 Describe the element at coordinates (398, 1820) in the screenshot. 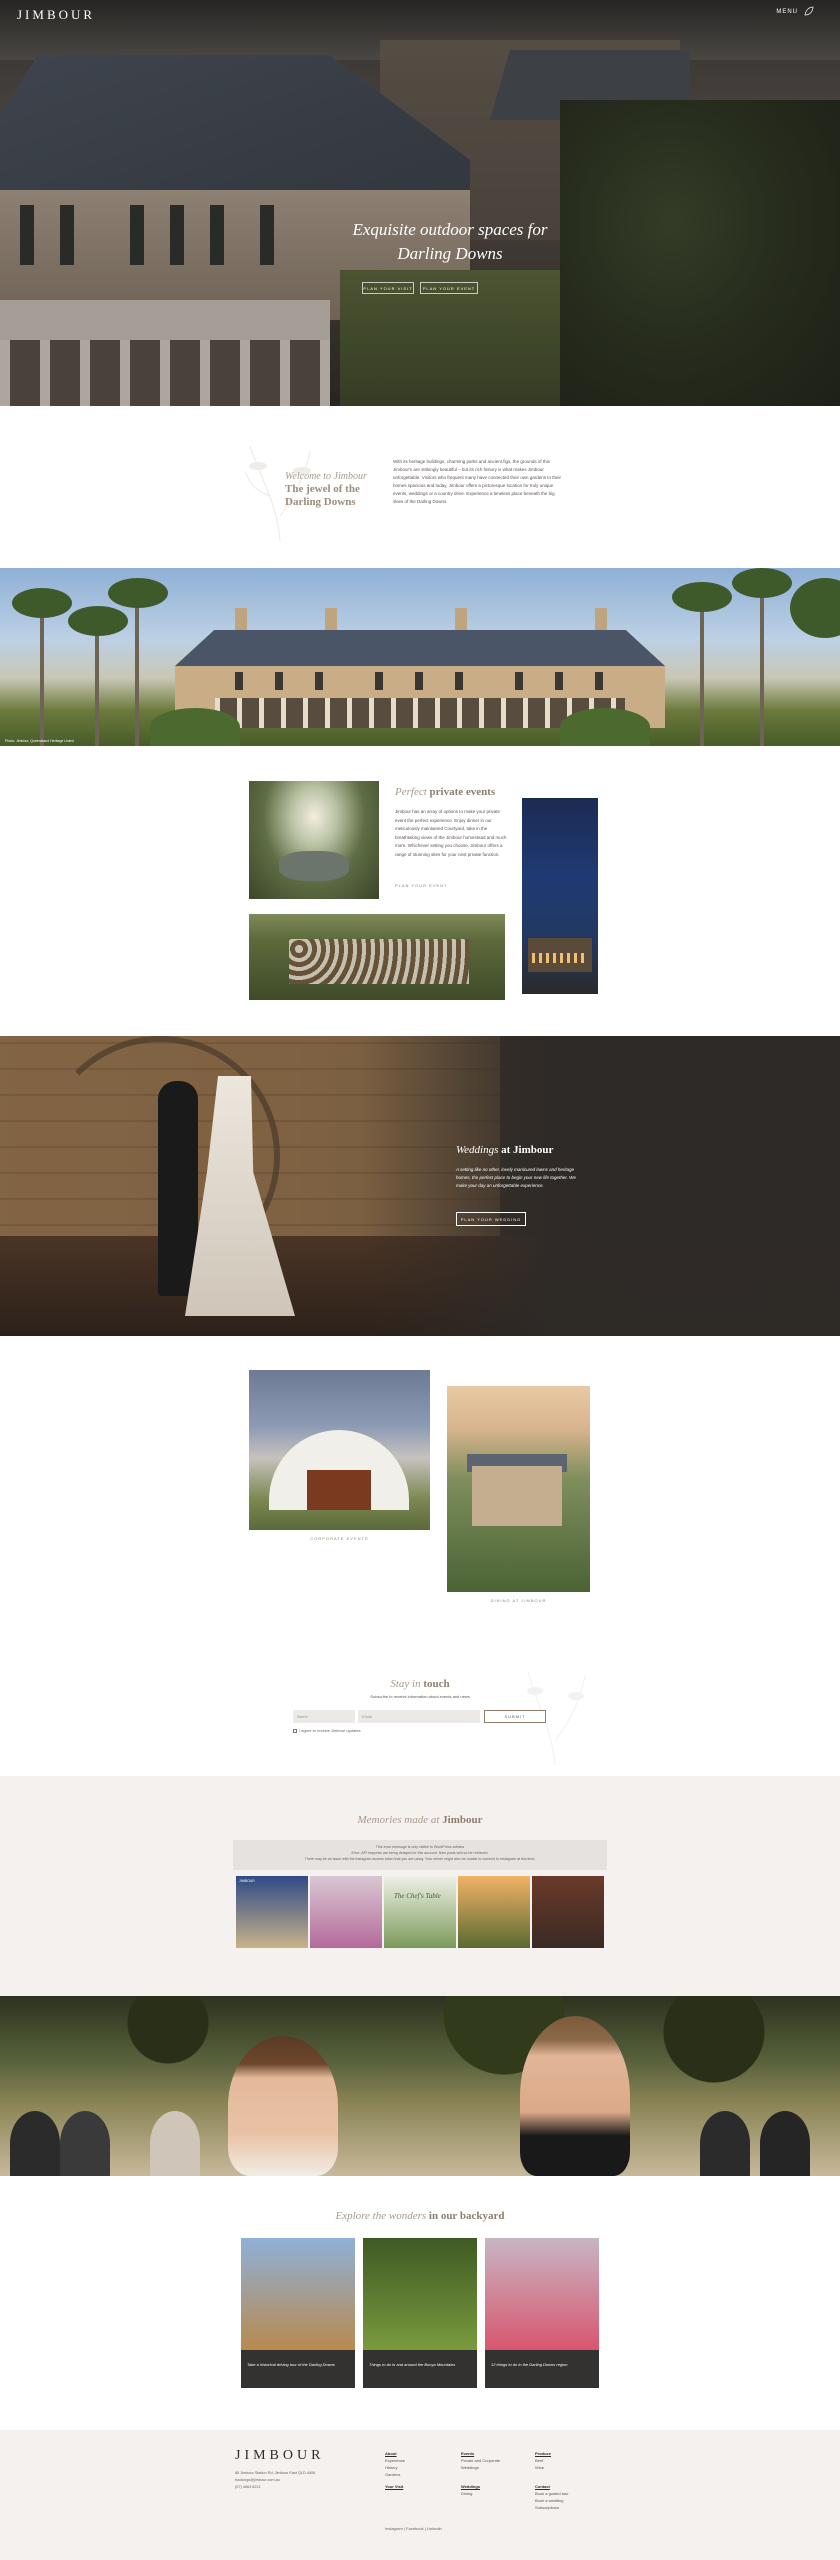

I see `memories-title-italic: Memories made at` at that location.